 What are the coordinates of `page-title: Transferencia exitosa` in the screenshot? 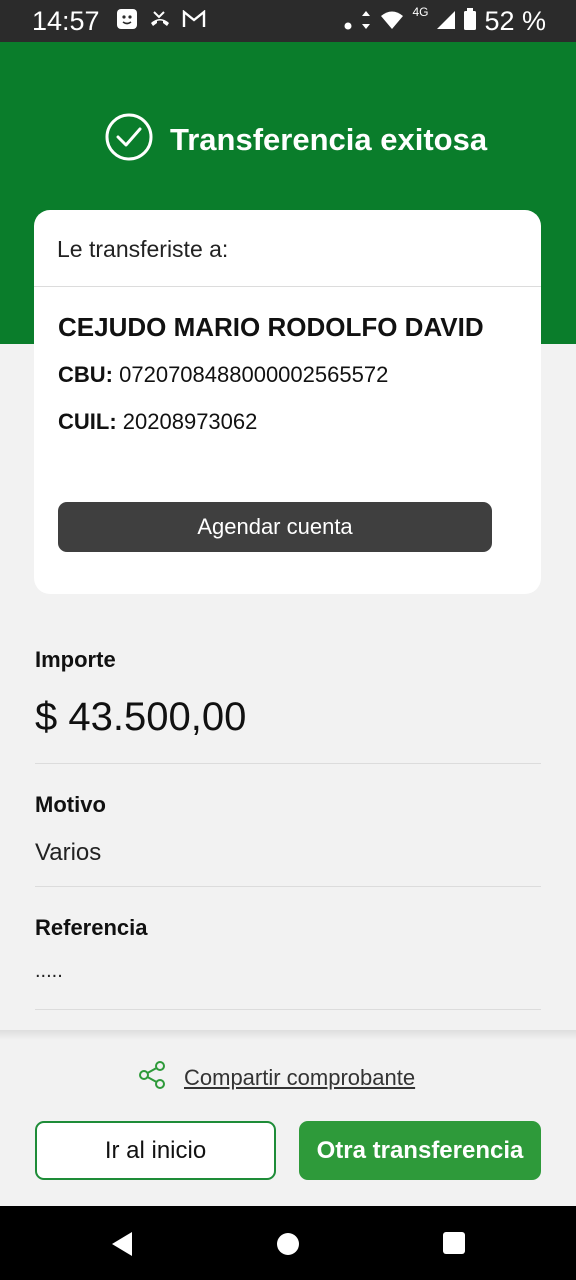 It's located at (329, 139).